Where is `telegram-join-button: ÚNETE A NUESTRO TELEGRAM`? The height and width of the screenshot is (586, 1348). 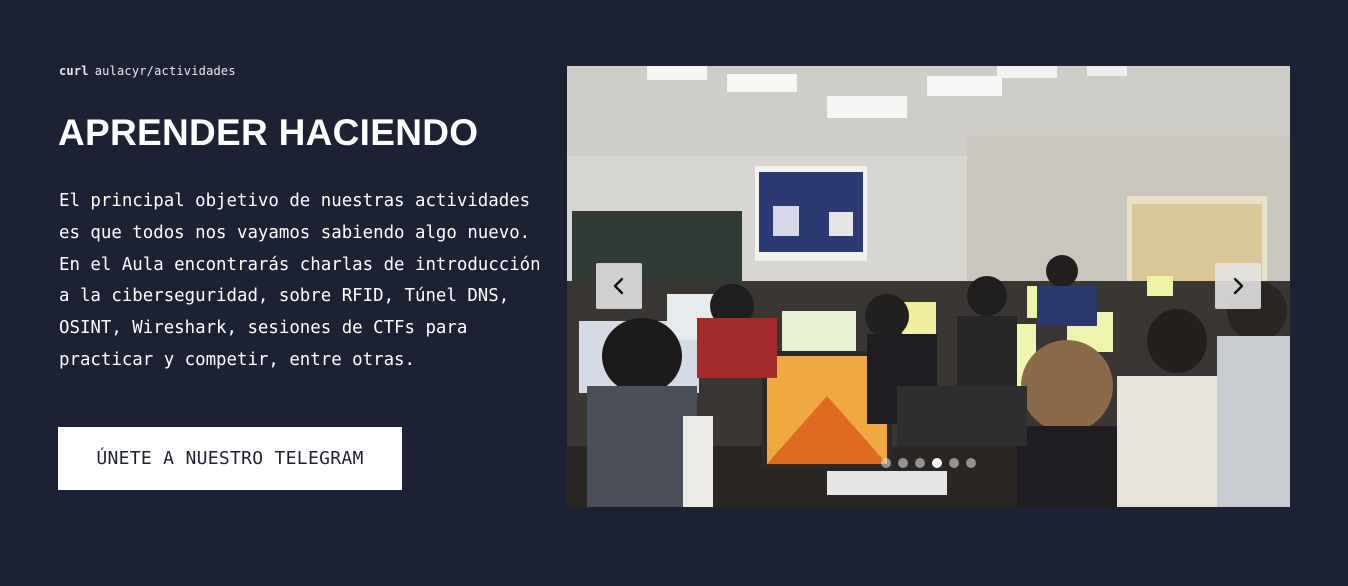
telegram-join-button: ÚNETE A NUESTRO TELEGRAM is located at coordinates (230, 458).